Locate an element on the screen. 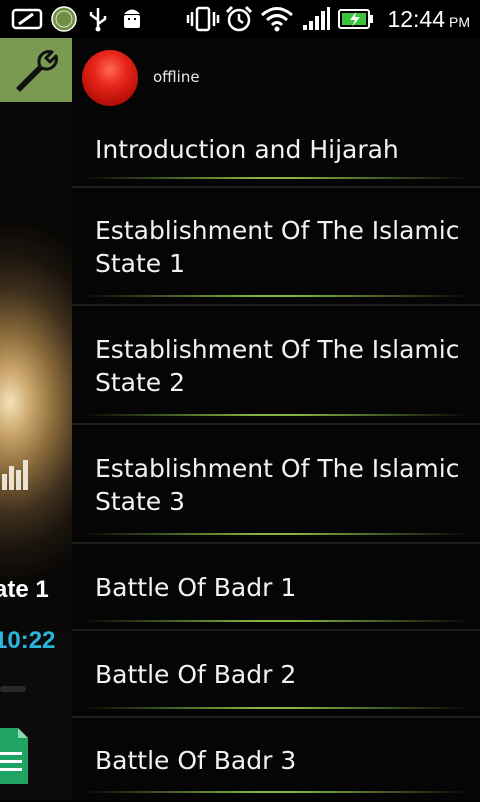  settings-button is located at coordinates (36, 70).